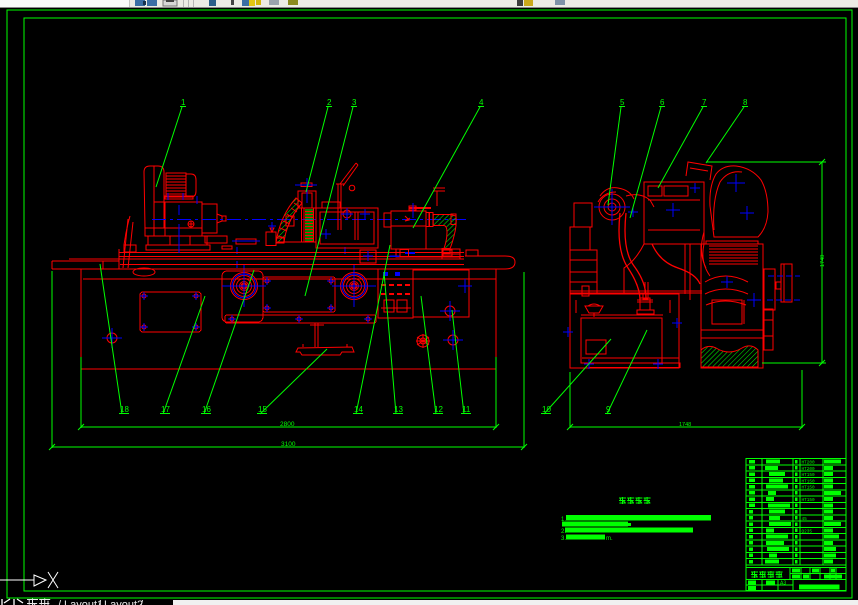 This screenshot has height=605, width=858. What do you see at coordinates (805, 519) in the screenshot?
I see `svg-text: 45` at bounding box center [805, 519].